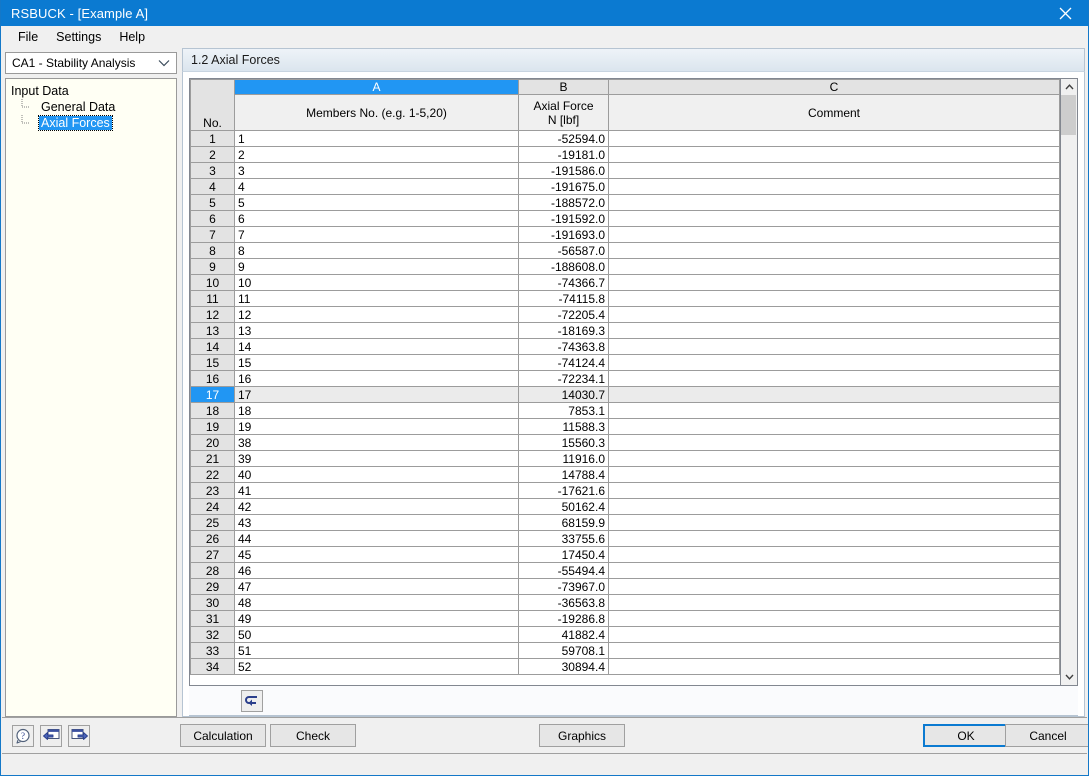 The height and width of the screenshot is (776, 1089). I want to click on axial-force-cell: -74115.8, so click(563, 298).